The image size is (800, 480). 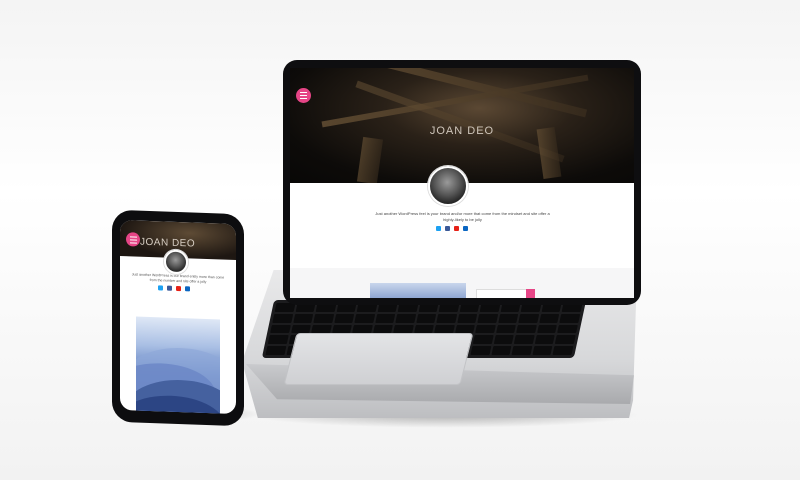 What do you see at coordinates (452, 228) in the screenshot?
I see `social-links` at bounding box center [452, 228].